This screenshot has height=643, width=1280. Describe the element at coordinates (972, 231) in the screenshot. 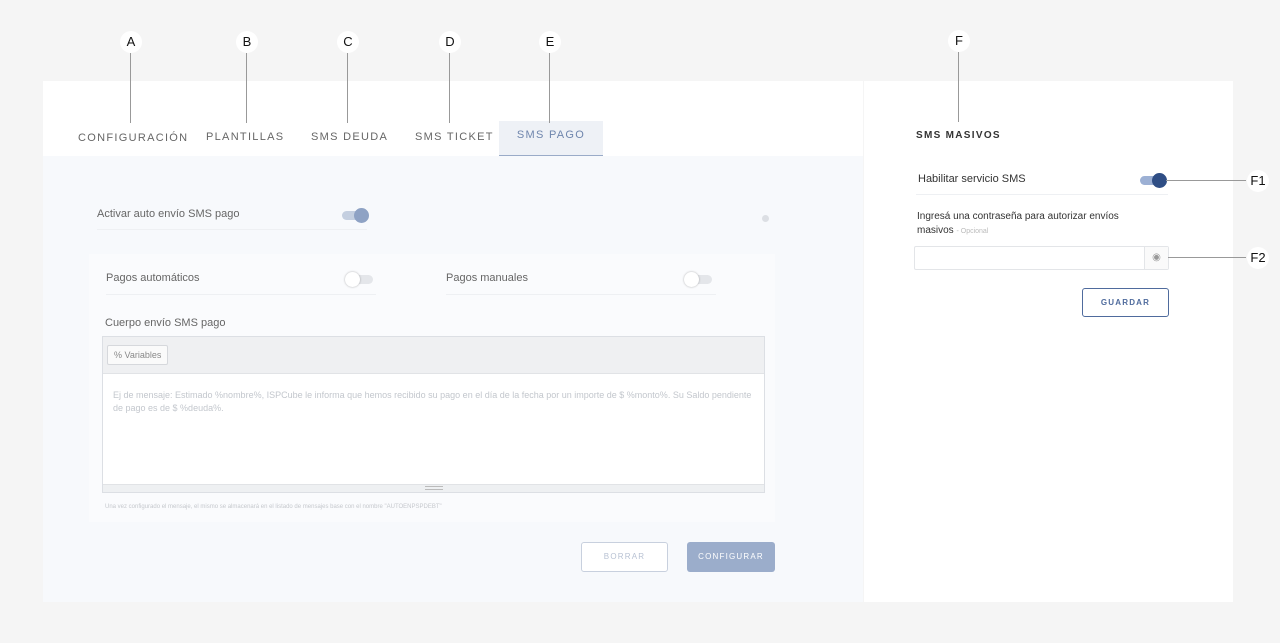

I see `password-optional: - Opcional` at that location.